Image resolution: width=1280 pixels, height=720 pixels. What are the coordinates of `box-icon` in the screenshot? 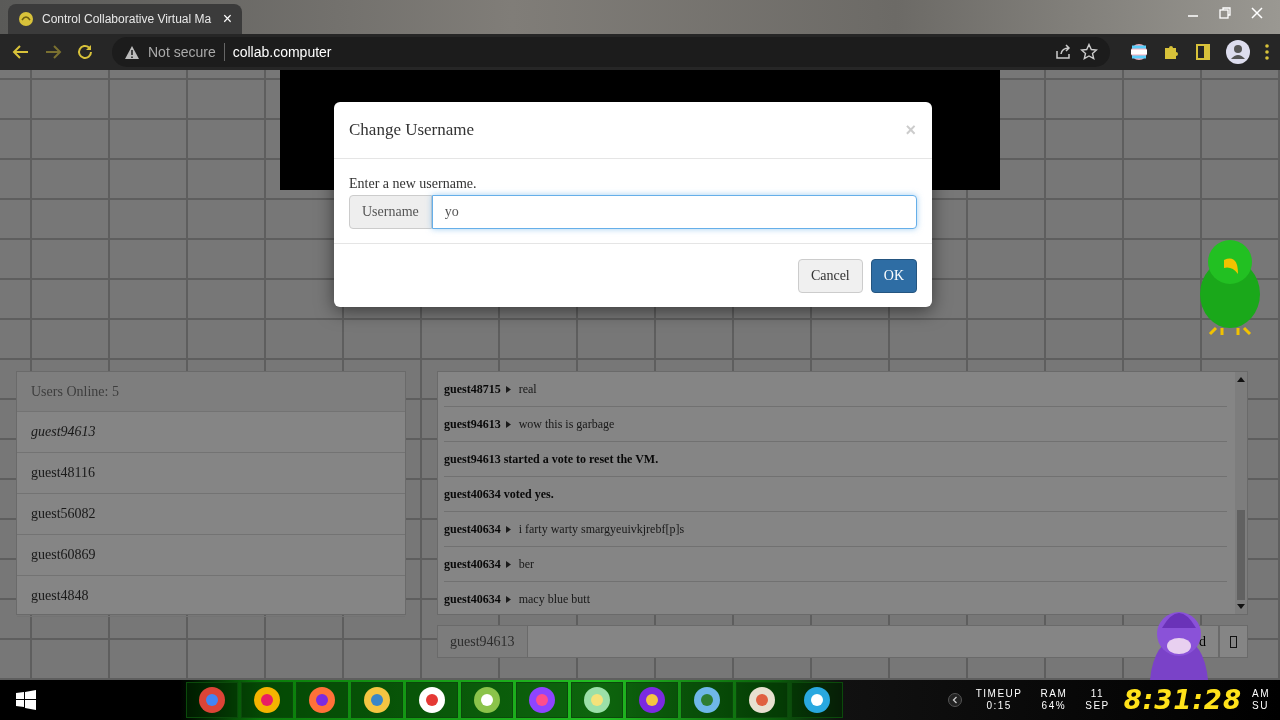 It's located at (1233, 641).